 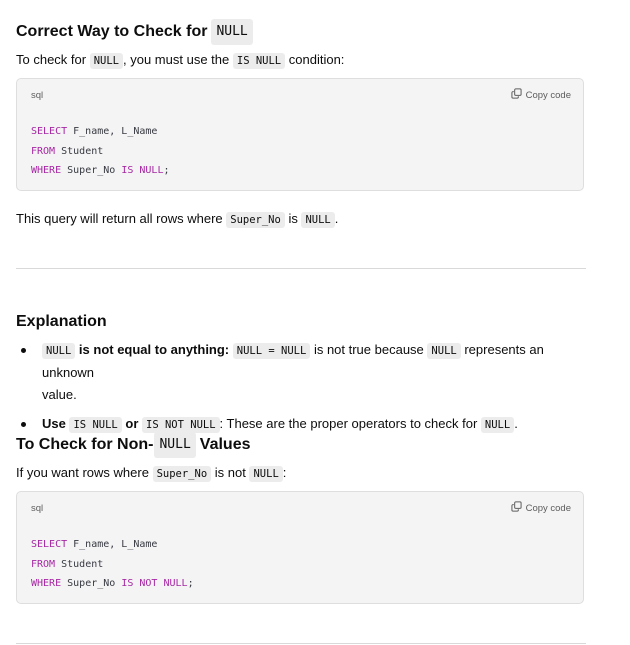 I want to click on text: To check for, so click(x=51, y=59).